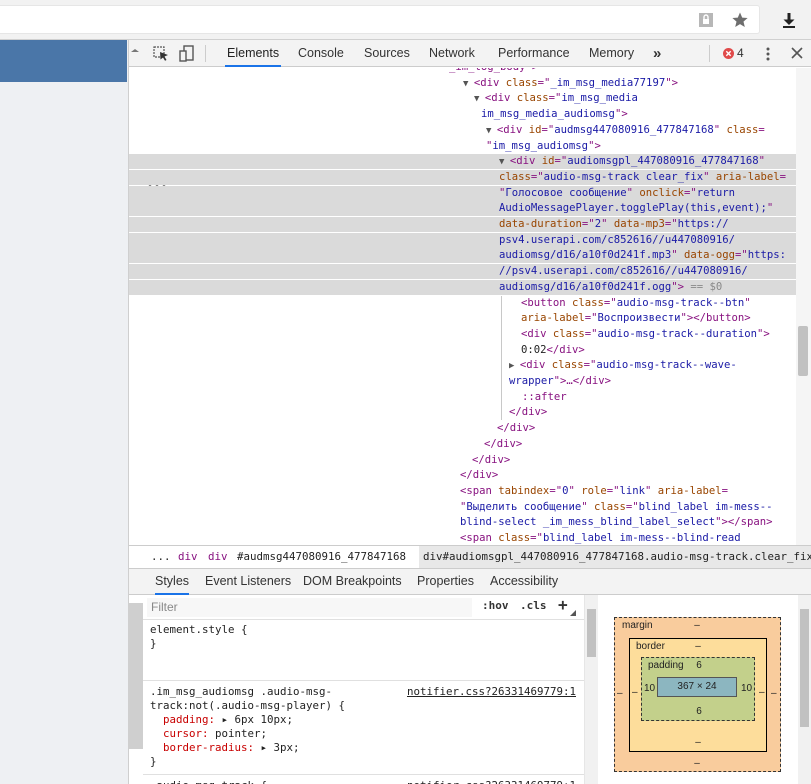 This screenshot has height=784, width=811. What do you see at coordinates (563, 604) in the screenshot?
I see `new-rule-button: +` at bounding box center [563, 604].